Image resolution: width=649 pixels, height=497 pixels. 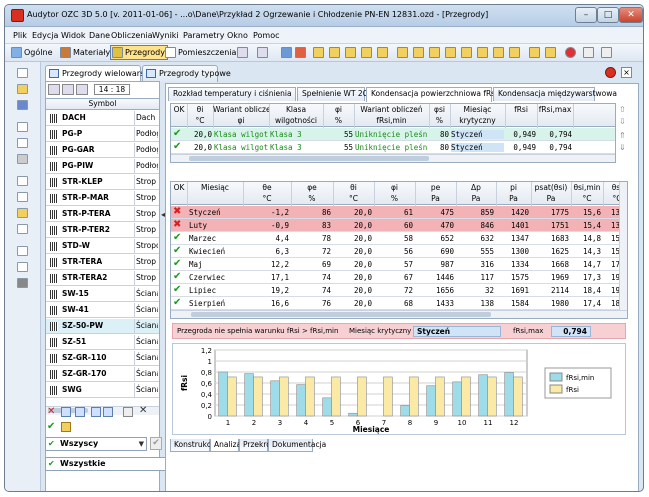 I want to click on move-bottom-icon: ⇓, so click(x=622, y=147).